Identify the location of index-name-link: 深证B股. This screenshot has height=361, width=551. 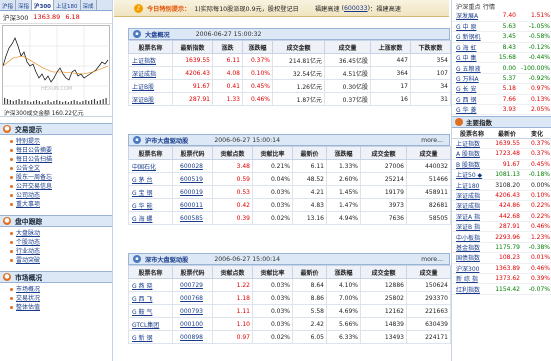
(150, 99).